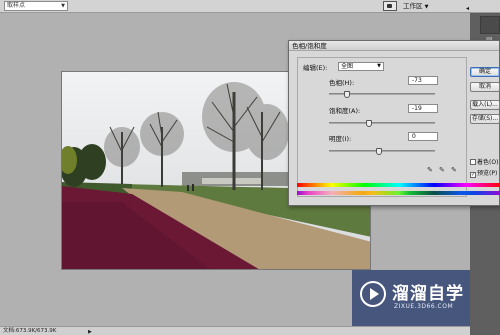 The height and width of the screenshot is (335, 500). What do you see at coordinates (390, 6) in the screenshot?
I see `camera-icon` at bounding box center [390, 6].